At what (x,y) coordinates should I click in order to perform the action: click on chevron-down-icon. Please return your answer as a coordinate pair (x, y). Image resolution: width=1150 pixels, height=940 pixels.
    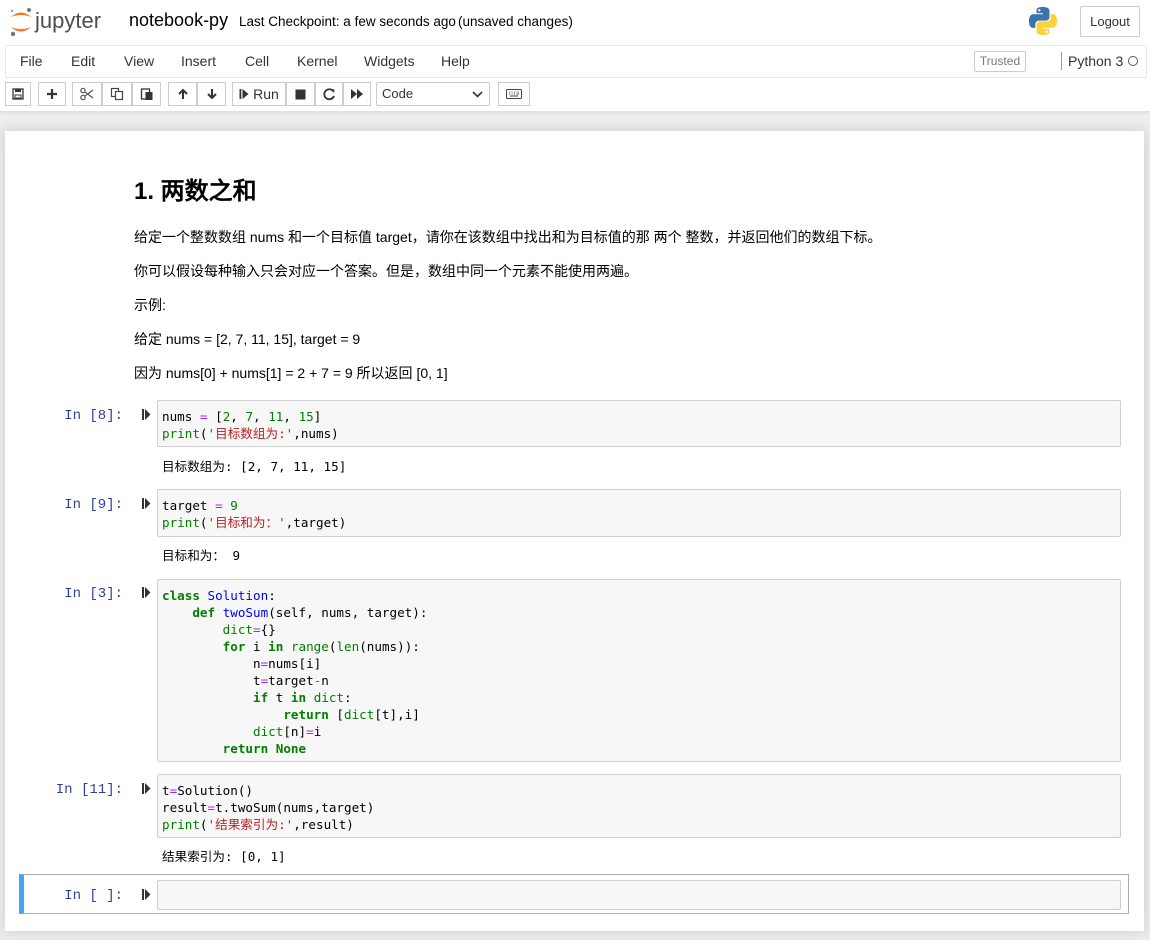
    Looking at the image, I should click on (477, 94).